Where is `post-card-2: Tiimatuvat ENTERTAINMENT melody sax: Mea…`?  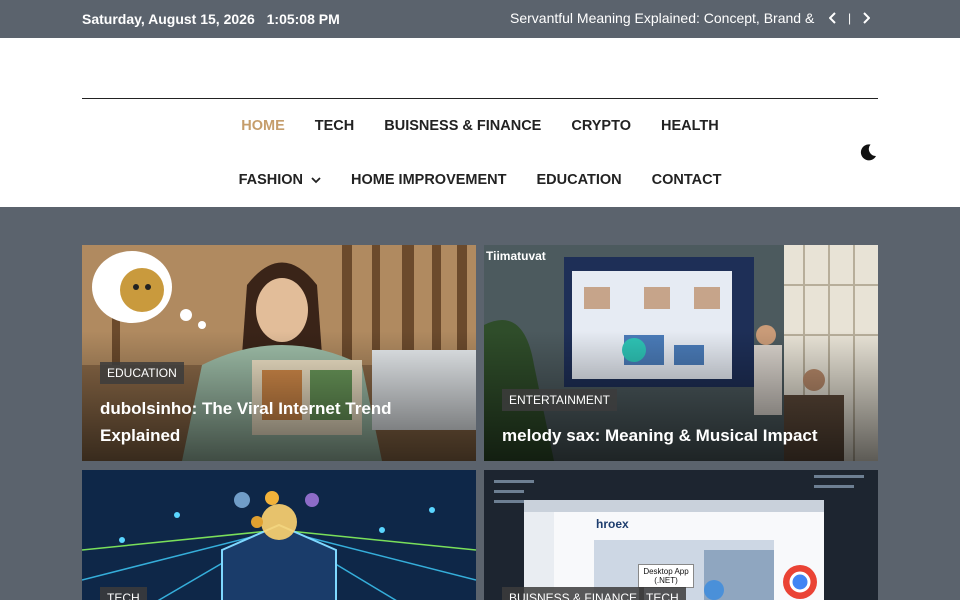
post-card-2: Tiimatuvat ENTERTAINMENT melody sax: Mea… is located at coordinates (681, 353).